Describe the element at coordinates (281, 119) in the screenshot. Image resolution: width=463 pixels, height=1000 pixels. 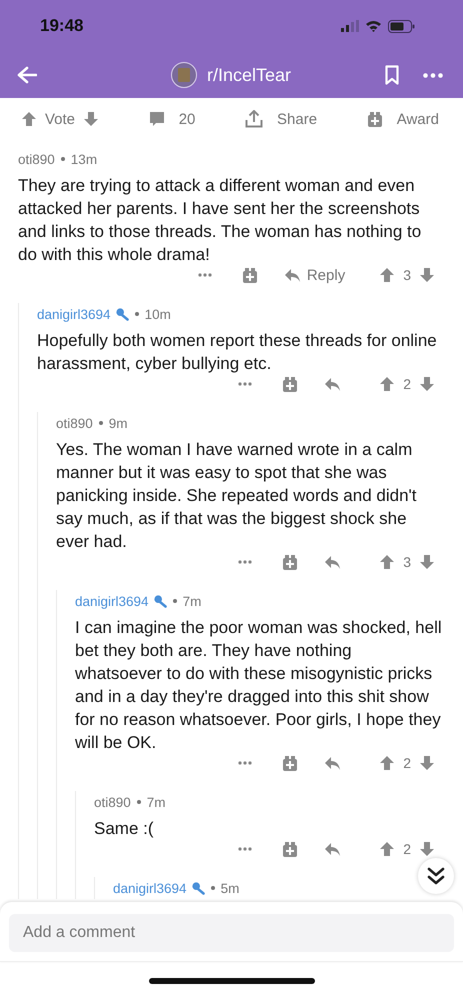
I see `share-button: Share` at that location.